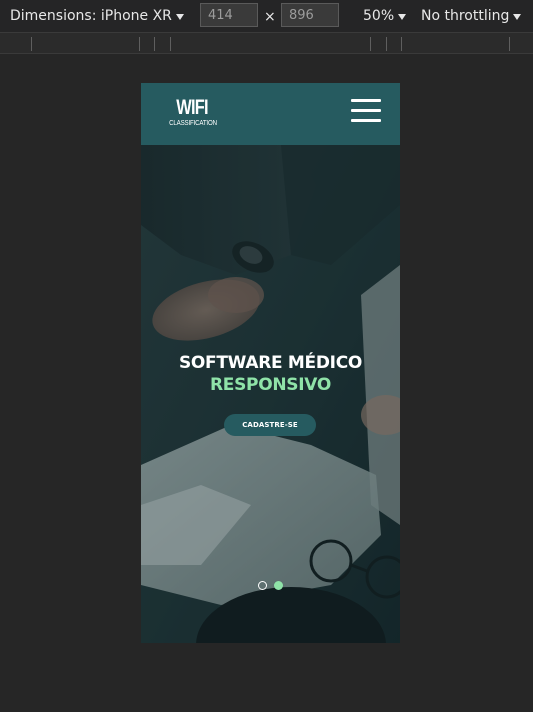 This screenshot has height=712, width=533. What do you see at coordinates (91, 16) in the screenshot?
I see `device-dimensions-label: Dimensions: iPhone XR` at bounding box center [91, 16].